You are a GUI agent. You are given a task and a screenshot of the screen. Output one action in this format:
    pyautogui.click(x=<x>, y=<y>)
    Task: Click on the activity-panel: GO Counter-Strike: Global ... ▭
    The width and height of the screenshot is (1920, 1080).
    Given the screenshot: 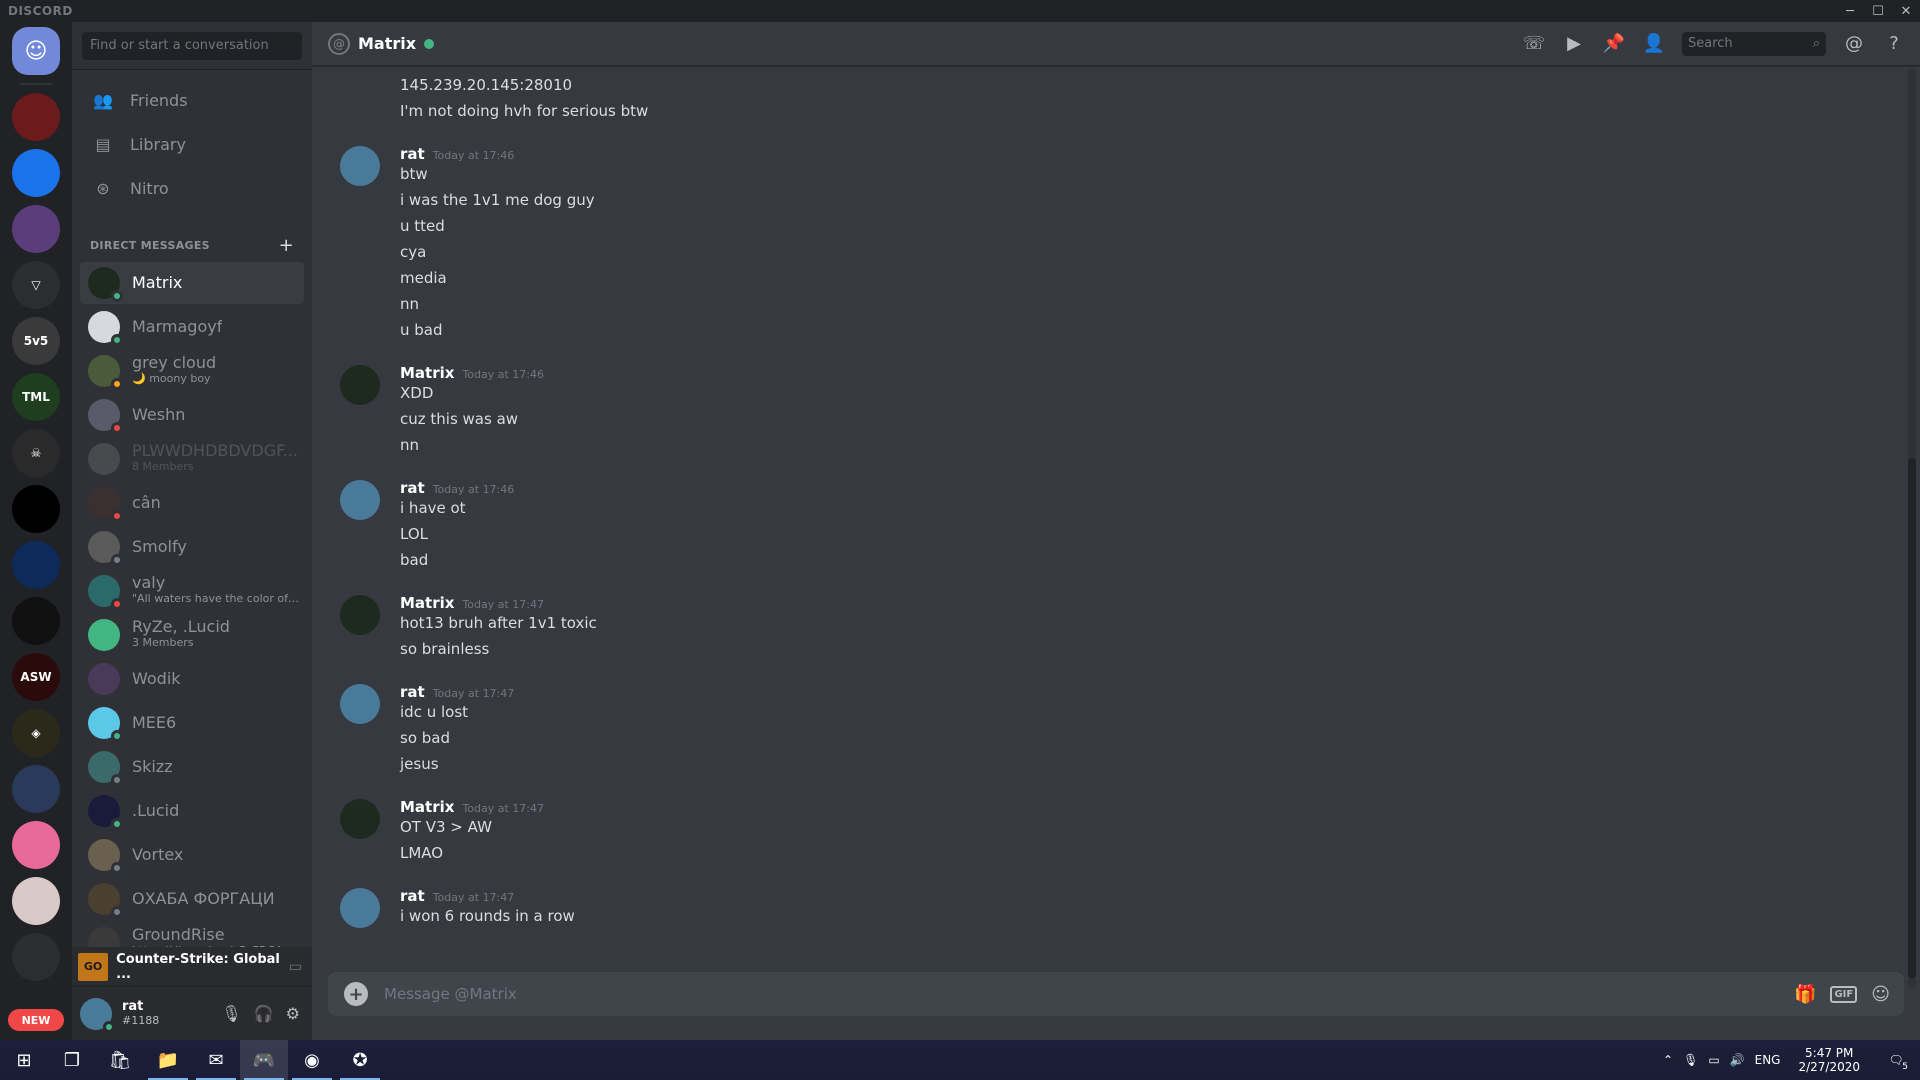 What is the action you would take?
    pyautogui.click(x=192, y=967)
    